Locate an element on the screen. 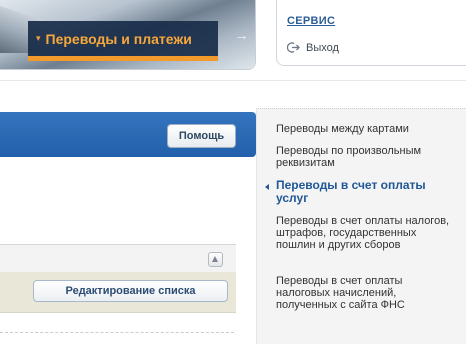 The image size is (466, 345). list-panel: Редактирование списка is located at coordinates (118, 283).